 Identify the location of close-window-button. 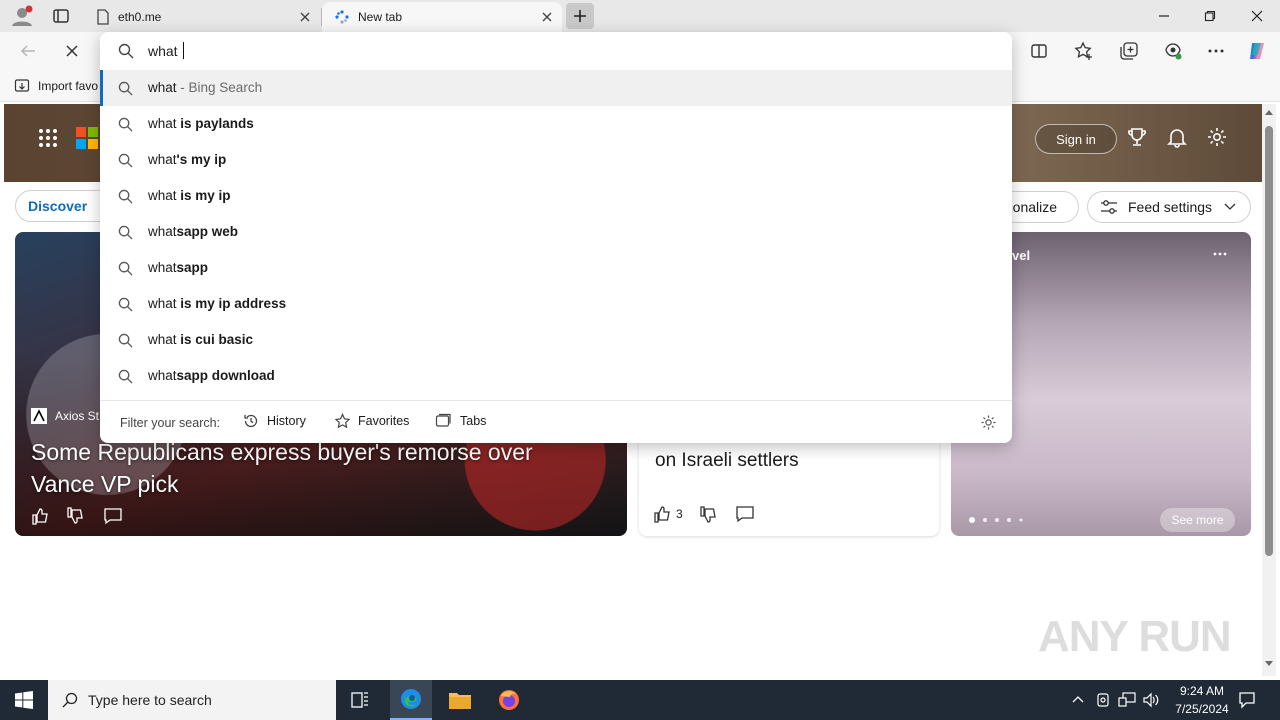
(1257, 16).